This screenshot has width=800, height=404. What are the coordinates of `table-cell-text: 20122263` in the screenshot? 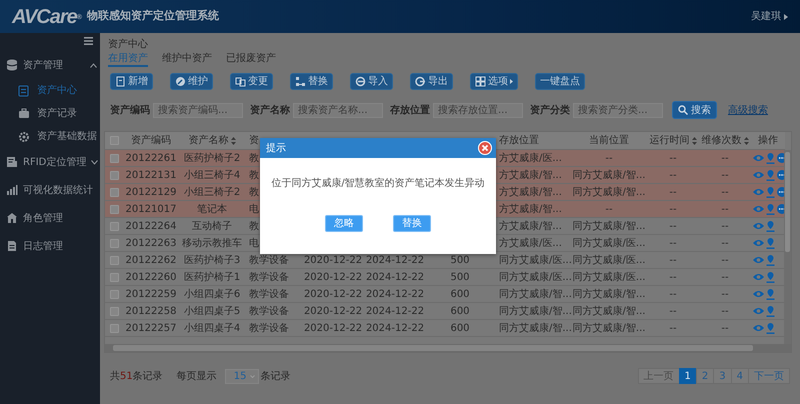 It's located at (151, 243).